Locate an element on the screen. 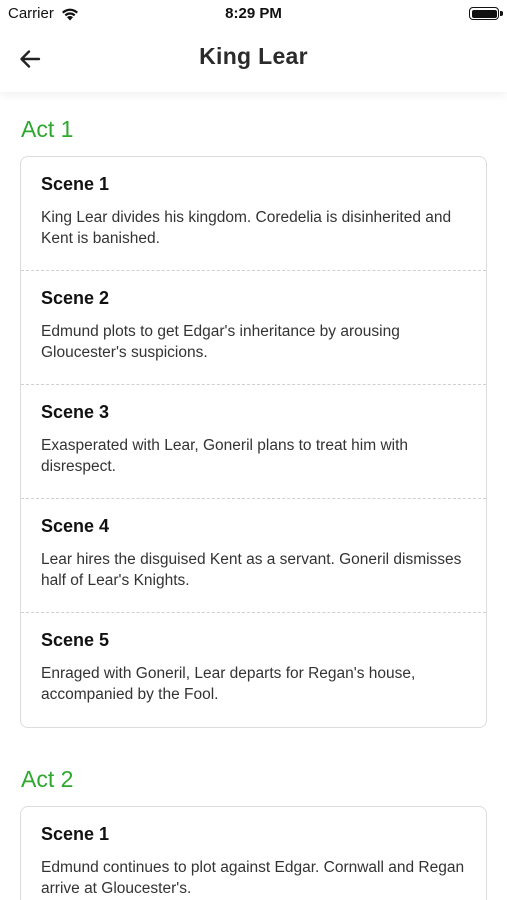 This screenshot has width=507, height=900. act-title: Act 1 is located at coordinates (47, 129).